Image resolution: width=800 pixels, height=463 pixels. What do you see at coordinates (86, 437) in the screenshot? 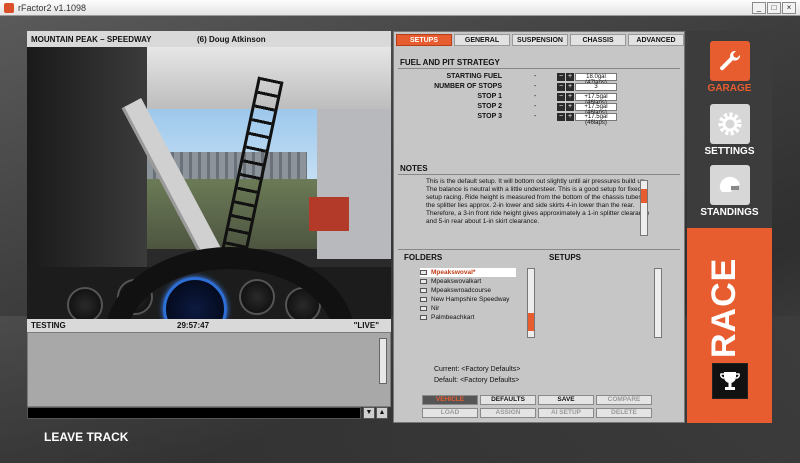
I see `leave-track-button: LEAVE TRACK` at bounding box center [86, 437].